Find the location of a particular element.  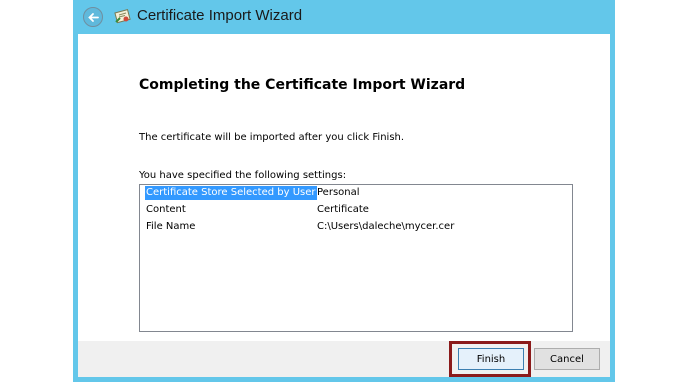

title-bar: Certificate Import Wizard is located at coordinates (344, 17).